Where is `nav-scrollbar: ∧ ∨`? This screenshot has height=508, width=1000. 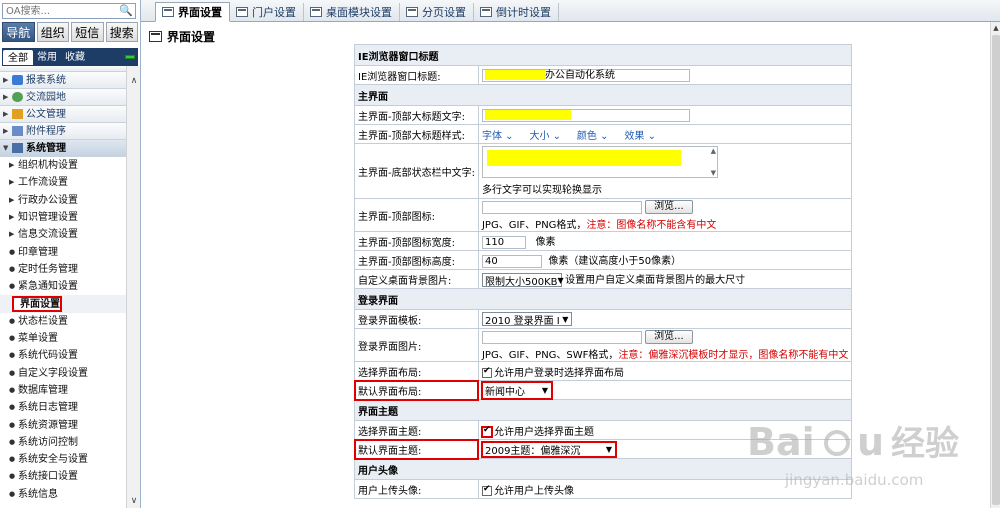 nav-scrollbar: ∧ ∨ is located at coordinates (133, 287).